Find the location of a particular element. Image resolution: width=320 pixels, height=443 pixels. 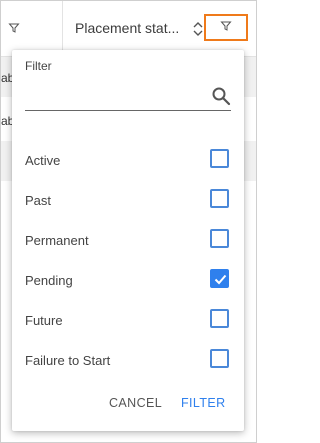

sort-updown-icon is located at coordinates (198, 29).